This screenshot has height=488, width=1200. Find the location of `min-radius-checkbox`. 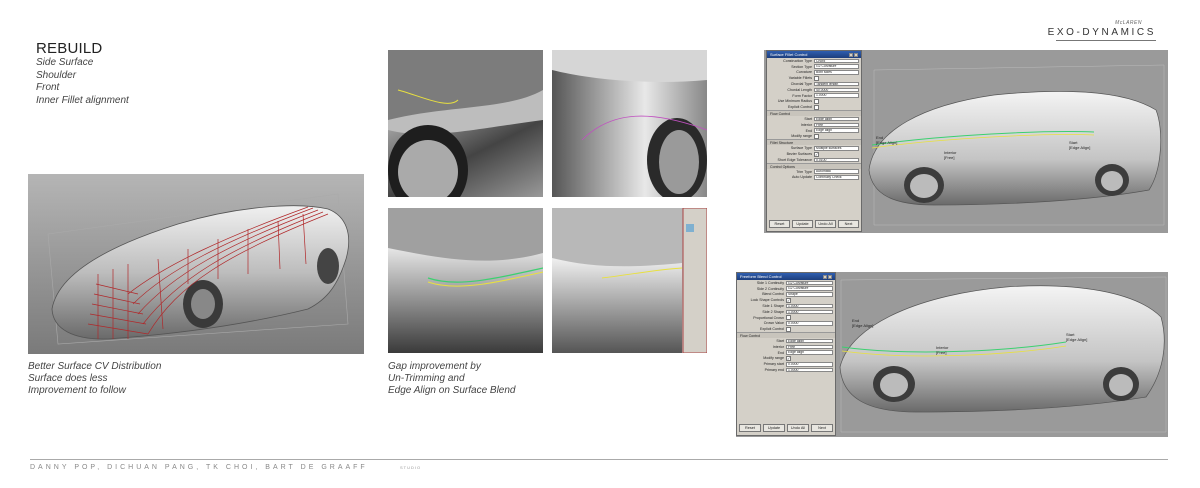

min-radius-checkbox is located at coordinates (816, 101).